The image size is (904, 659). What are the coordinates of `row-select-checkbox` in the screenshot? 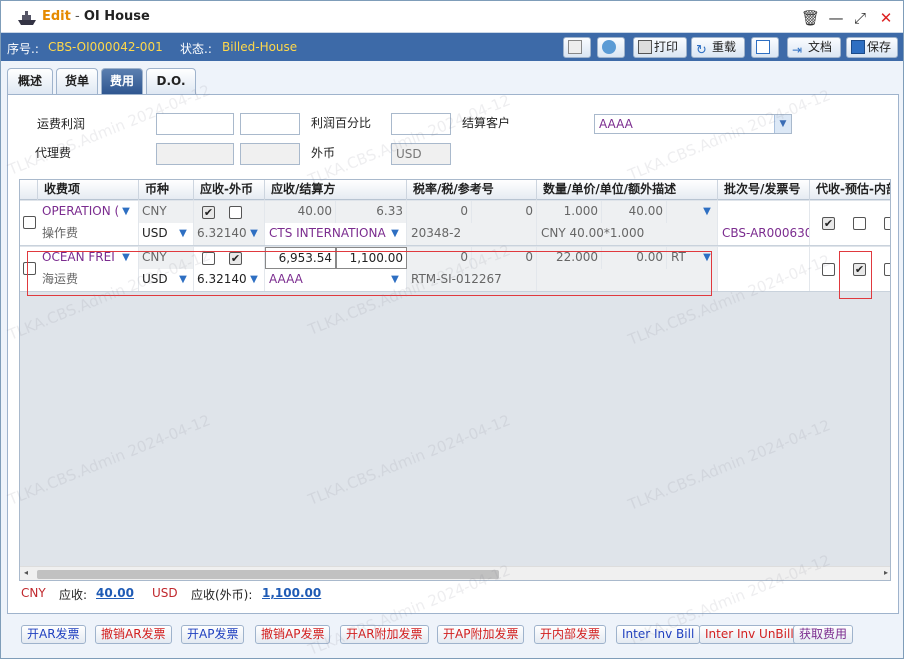 It's located at (29, 222).